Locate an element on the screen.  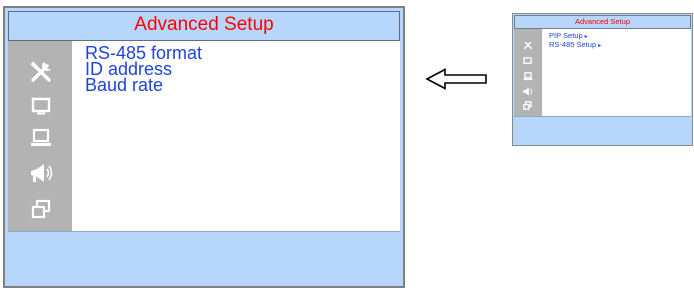
left-arrow-icon is located at coordinates (457, 81).